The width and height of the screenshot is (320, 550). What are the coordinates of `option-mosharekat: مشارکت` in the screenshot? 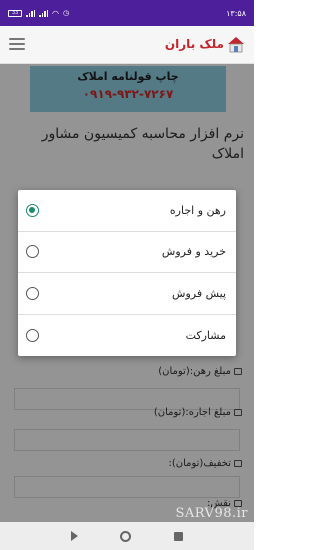 It's located at (127, 336).